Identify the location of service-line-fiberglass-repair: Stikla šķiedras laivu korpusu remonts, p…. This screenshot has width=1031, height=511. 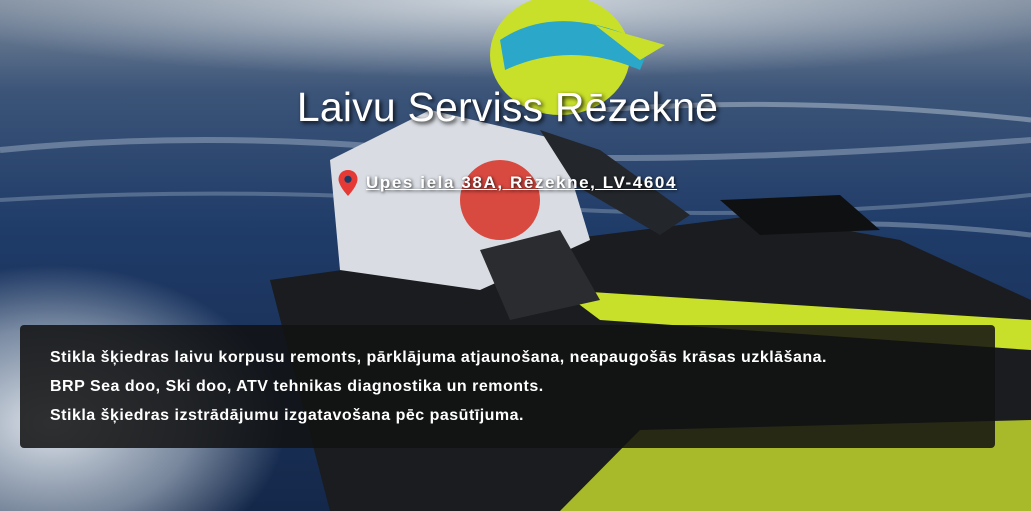
(438, 357).